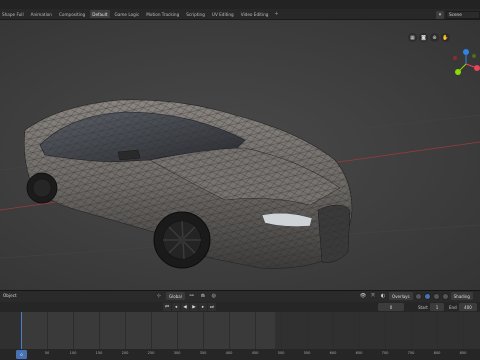  What do you see at coordinates (175, 296) in the screenshot?
I see `transform-orientation-dropdown: Global` at bounding box center [175, 296].